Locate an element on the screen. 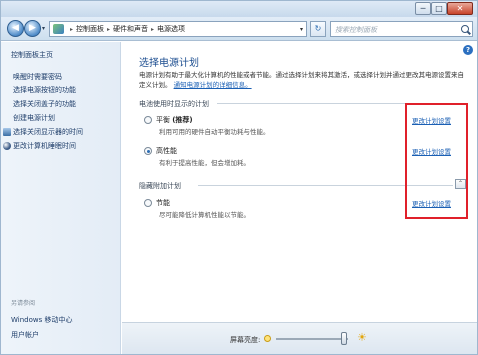  sidebar-link-sleep-time: 更改计算机睡眠时间 is located at coordinates (44, 146).